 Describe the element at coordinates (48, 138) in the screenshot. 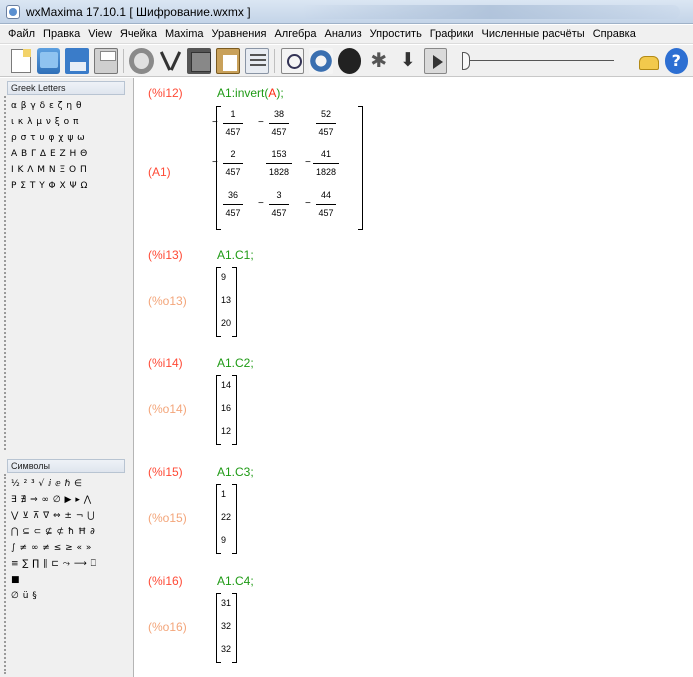

I see `greek-row: ρ σ τ υ φ χ ψ ω` at that location.